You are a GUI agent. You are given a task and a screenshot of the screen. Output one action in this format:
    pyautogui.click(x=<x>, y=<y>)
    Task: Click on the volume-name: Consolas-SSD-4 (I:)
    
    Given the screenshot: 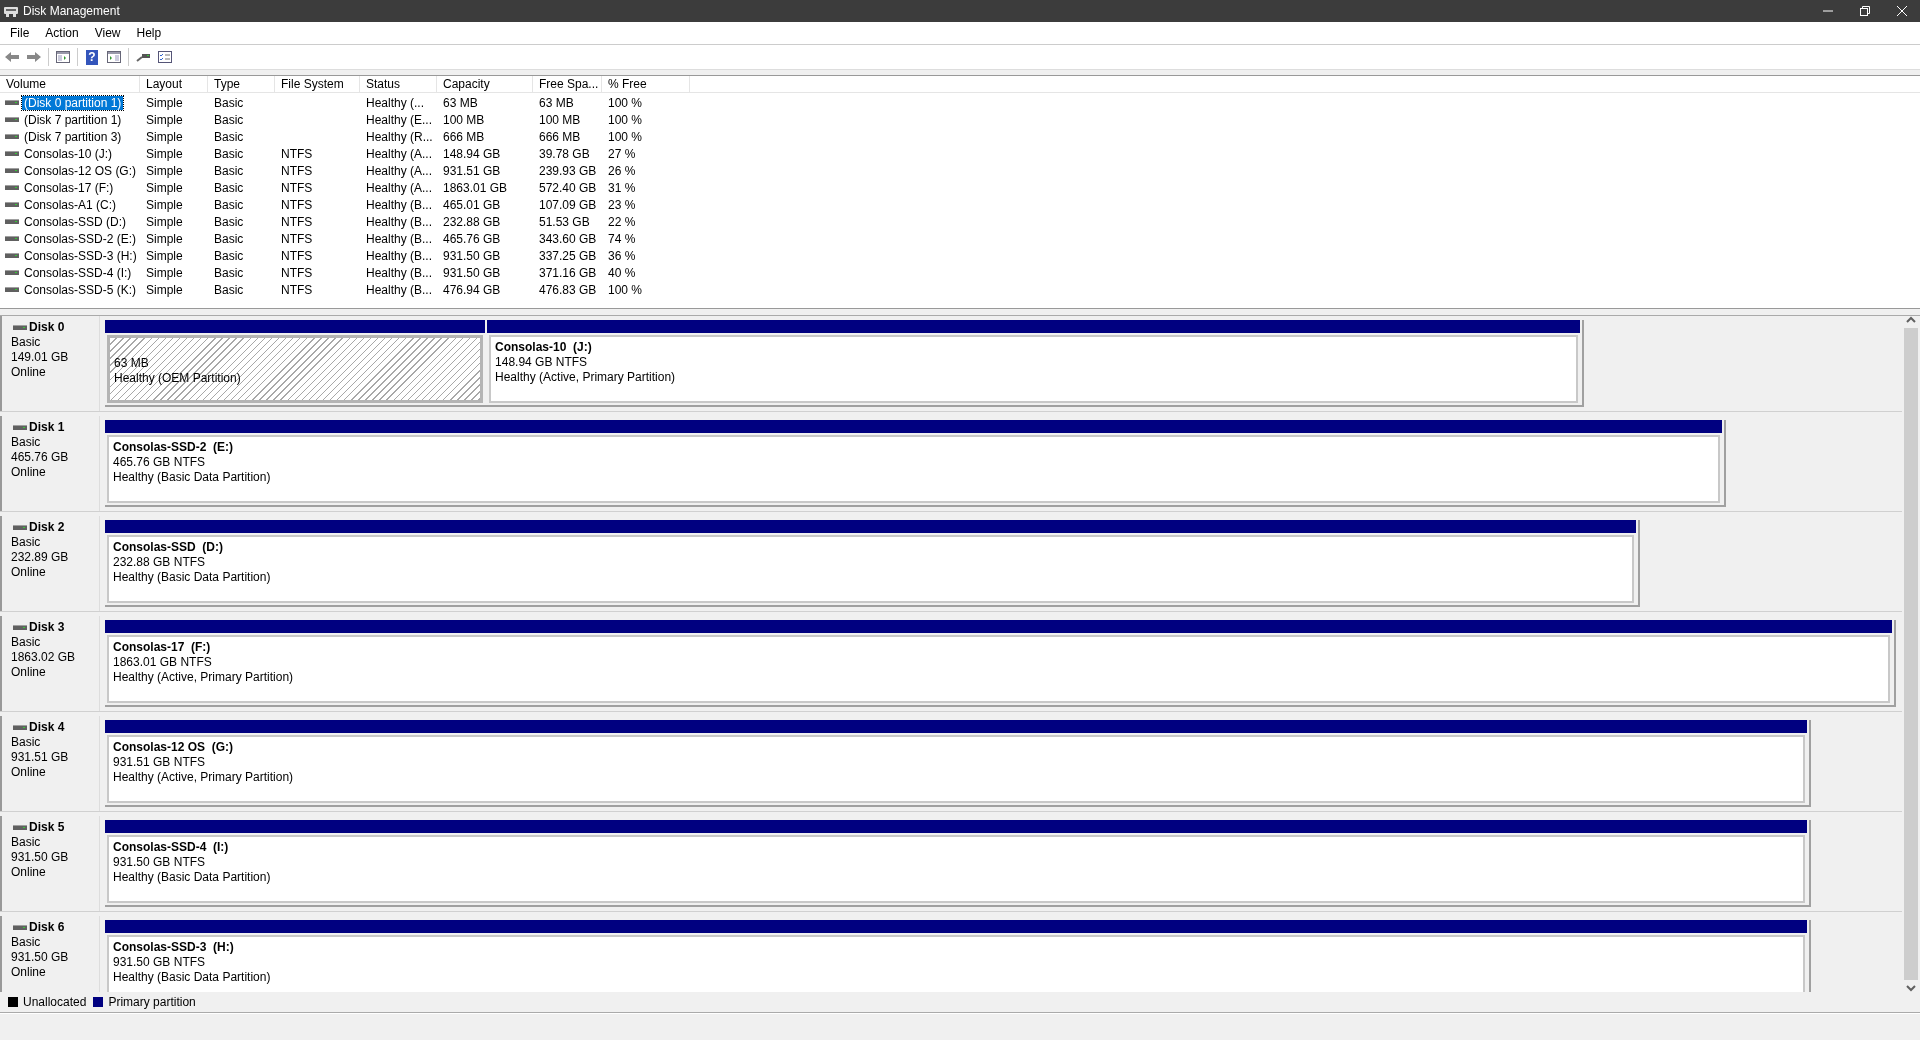 What is the action you would take?
    pyautogui.click(x=78, y=272)
    